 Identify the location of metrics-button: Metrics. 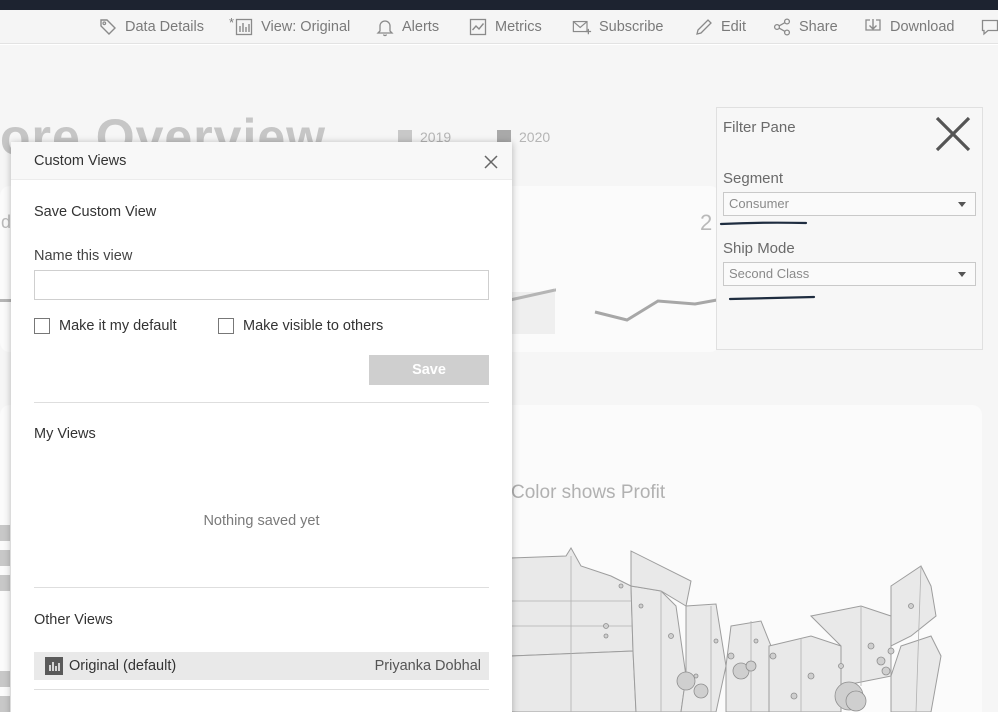
(505, 27).